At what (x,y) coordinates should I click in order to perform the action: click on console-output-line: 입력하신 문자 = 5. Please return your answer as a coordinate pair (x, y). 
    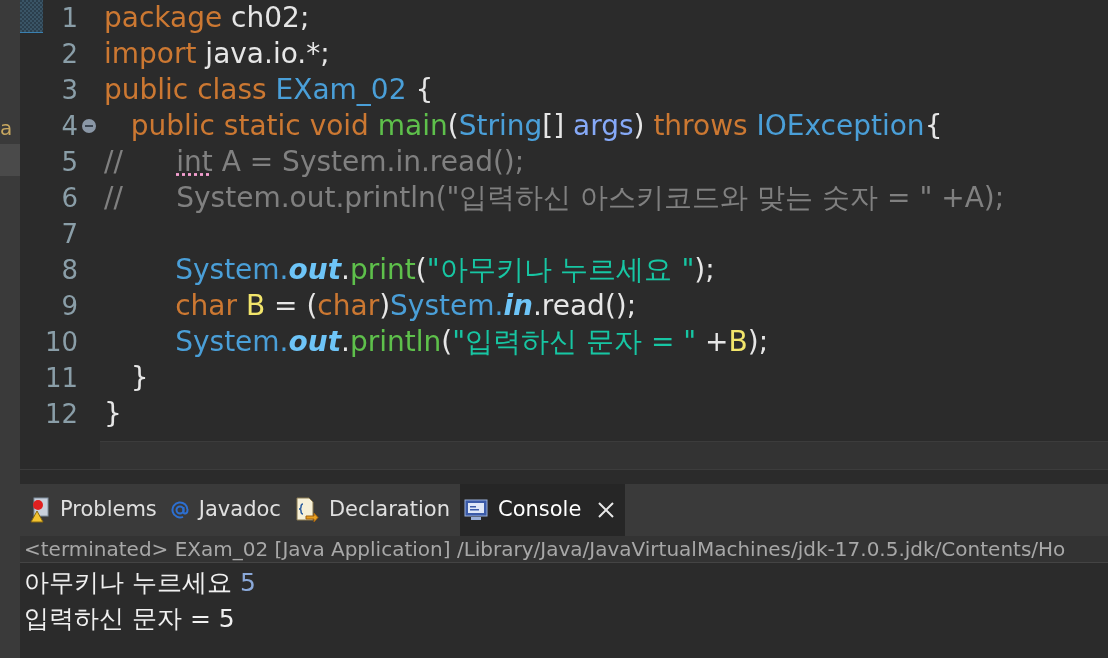
    Looking at the image, I should click on (130, 619).